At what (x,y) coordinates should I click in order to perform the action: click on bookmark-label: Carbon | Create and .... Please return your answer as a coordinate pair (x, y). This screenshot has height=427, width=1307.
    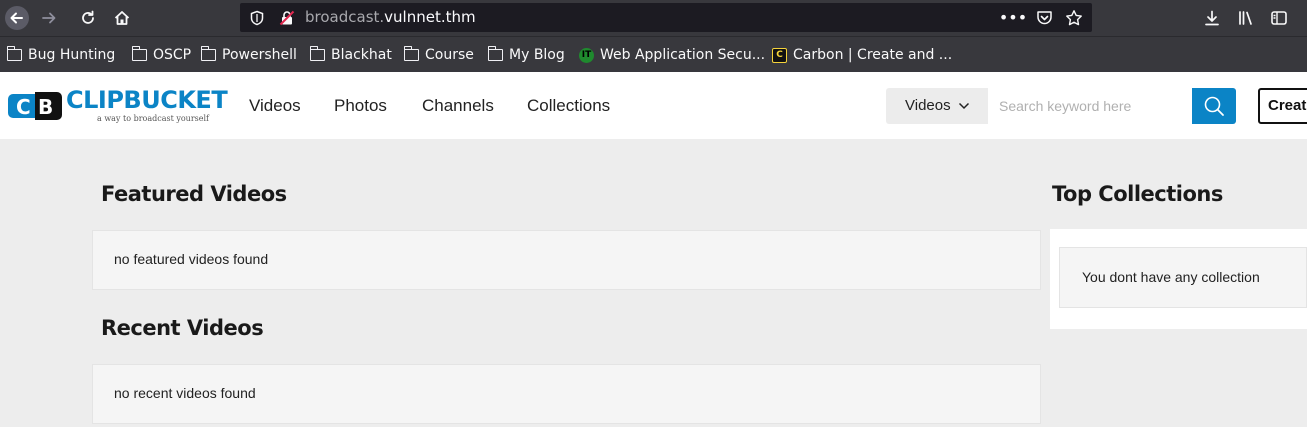
    Looking at the image, I should click on (873, 55).